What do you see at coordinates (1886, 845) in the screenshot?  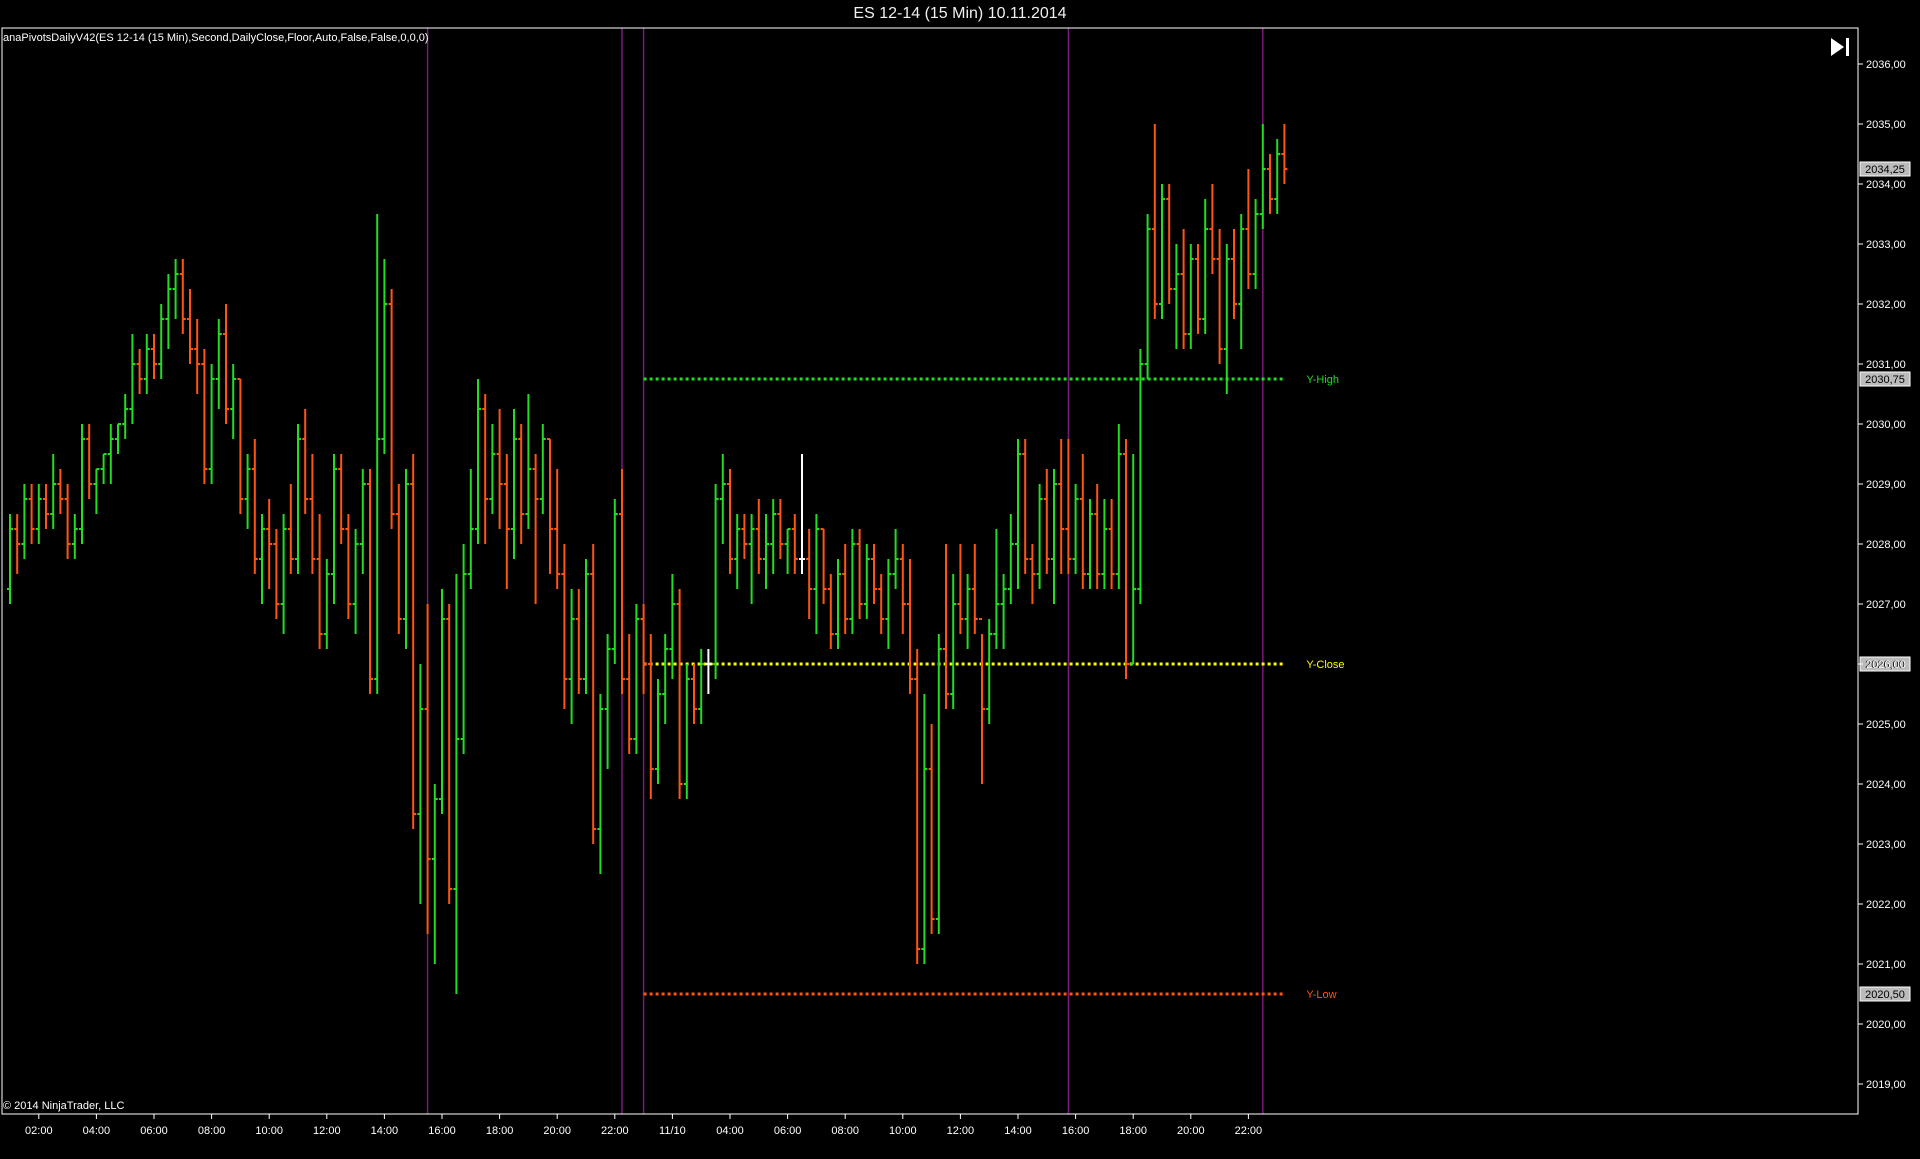 I see `y-axis-tick-label: 2023,00` at bounding box center [1886, 845].